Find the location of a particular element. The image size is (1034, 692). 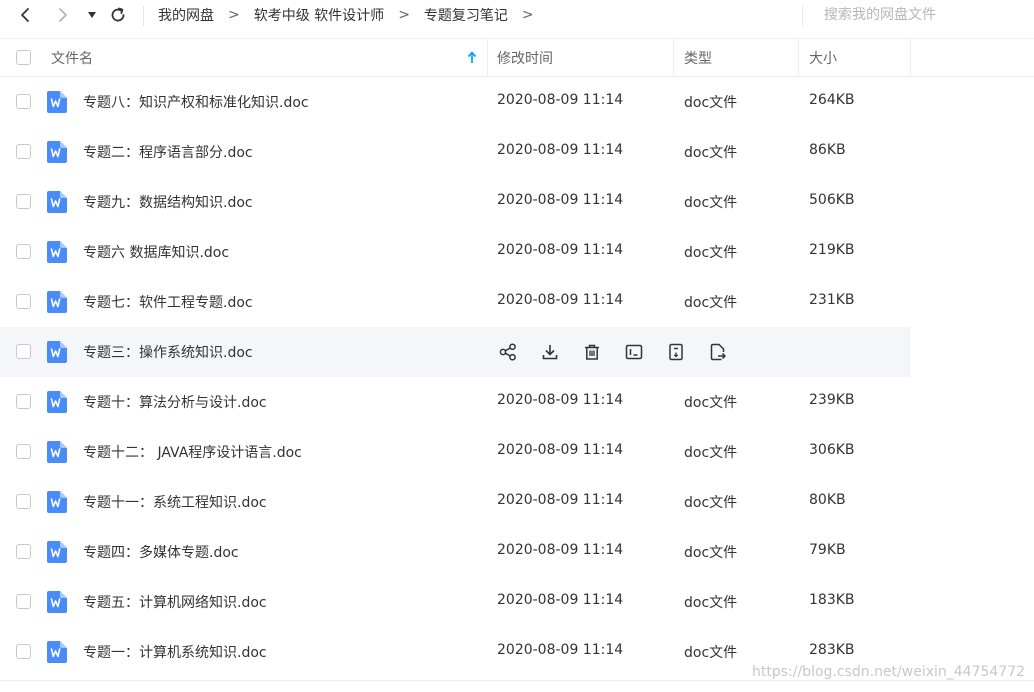

row-actions is located at coordinates (623, 352).